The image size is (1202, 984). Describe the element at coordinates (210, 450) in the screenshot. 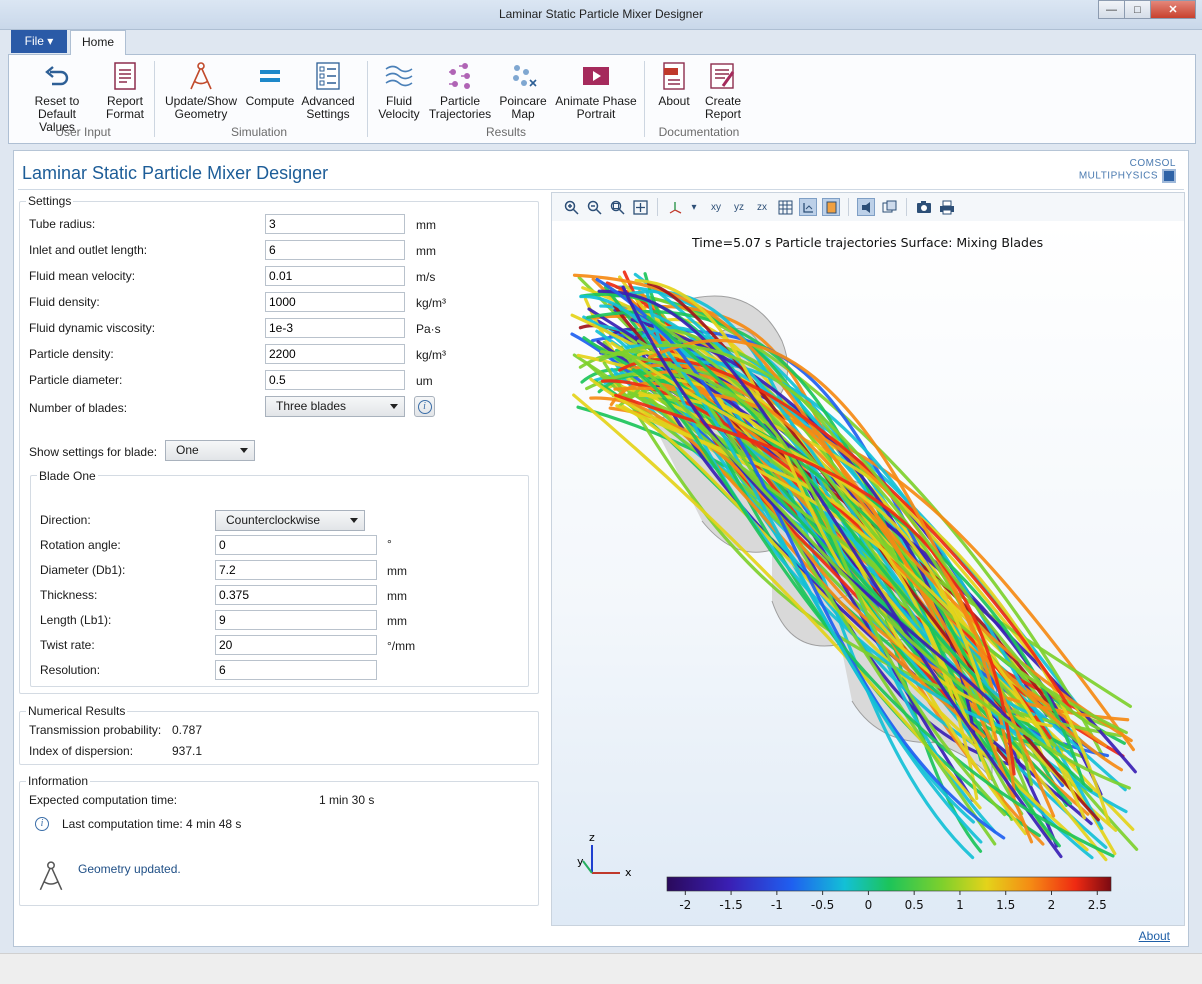

I see `show-blade-dropdown: One` at that location.